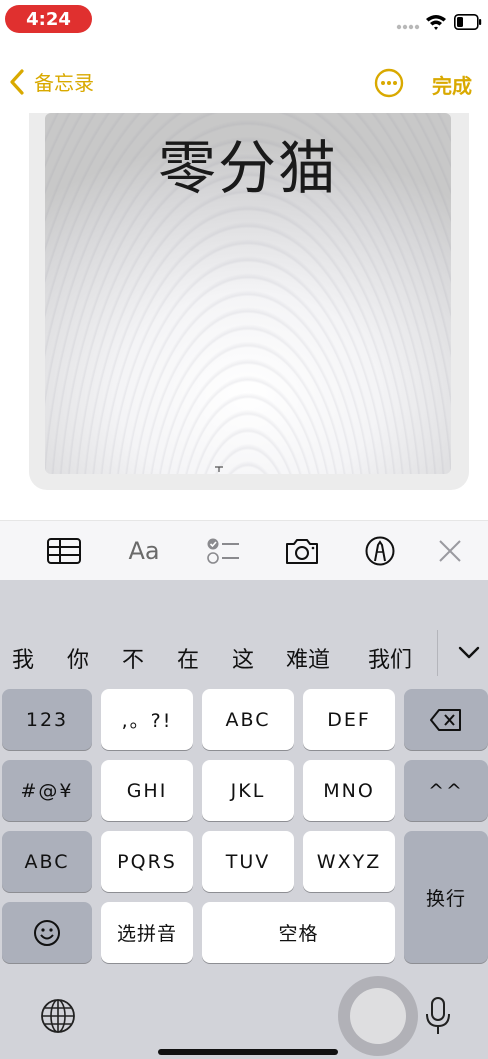 Image resolution: width=488 pixels, height=1059 pixels. I want to click on ghi-key: GHI, so click(147, 790).